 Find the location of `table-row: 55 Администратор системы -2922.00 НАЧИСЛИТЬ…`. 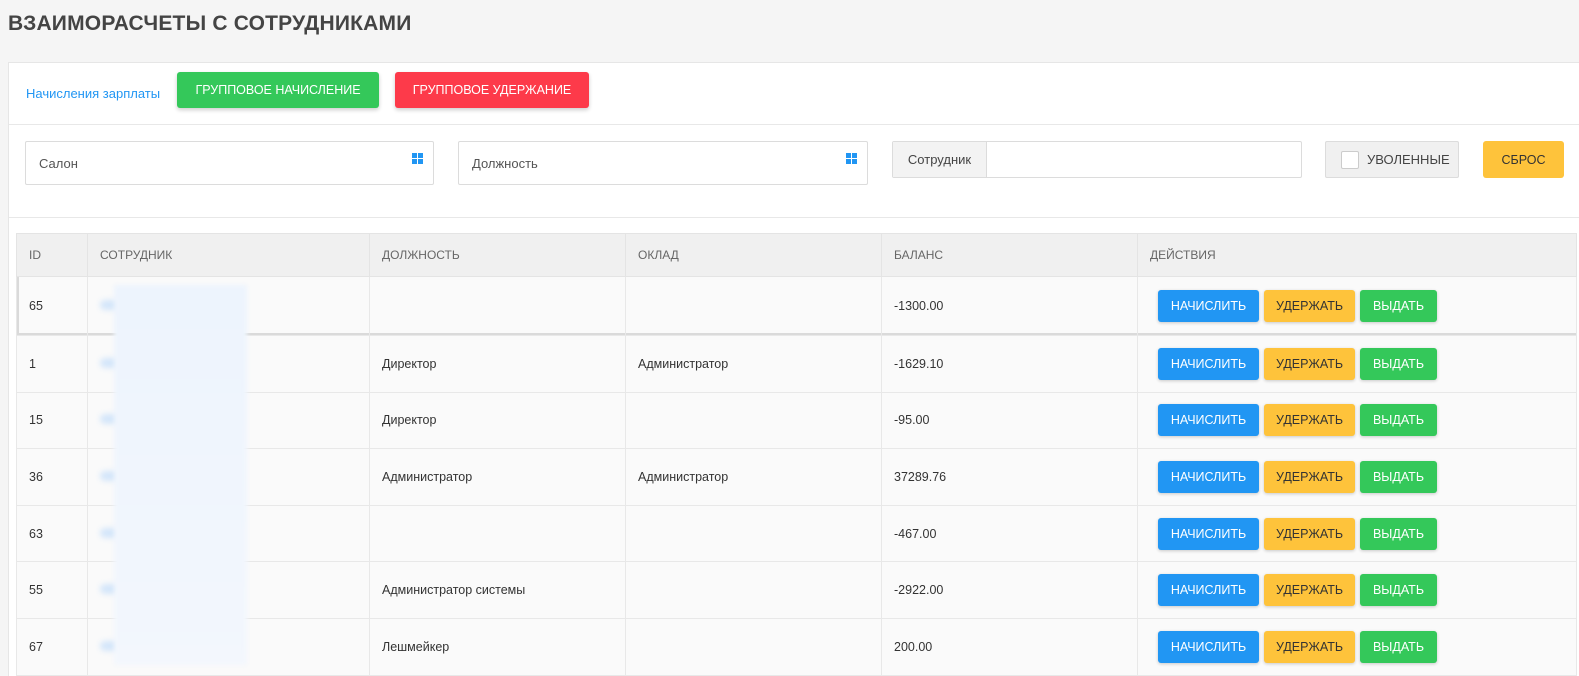

table-row: 55 Администратор системы -2922.00 НАЧИСЛИТЬ… is located at coordinates (796, 590).